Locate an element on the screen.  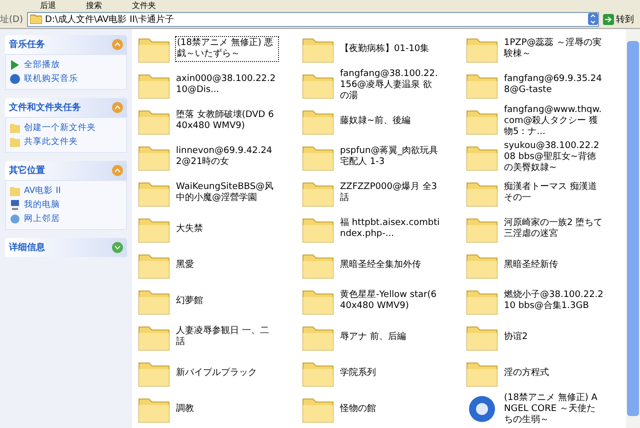
file-item: 淫の方程式 is located at coordinates (546, 373).